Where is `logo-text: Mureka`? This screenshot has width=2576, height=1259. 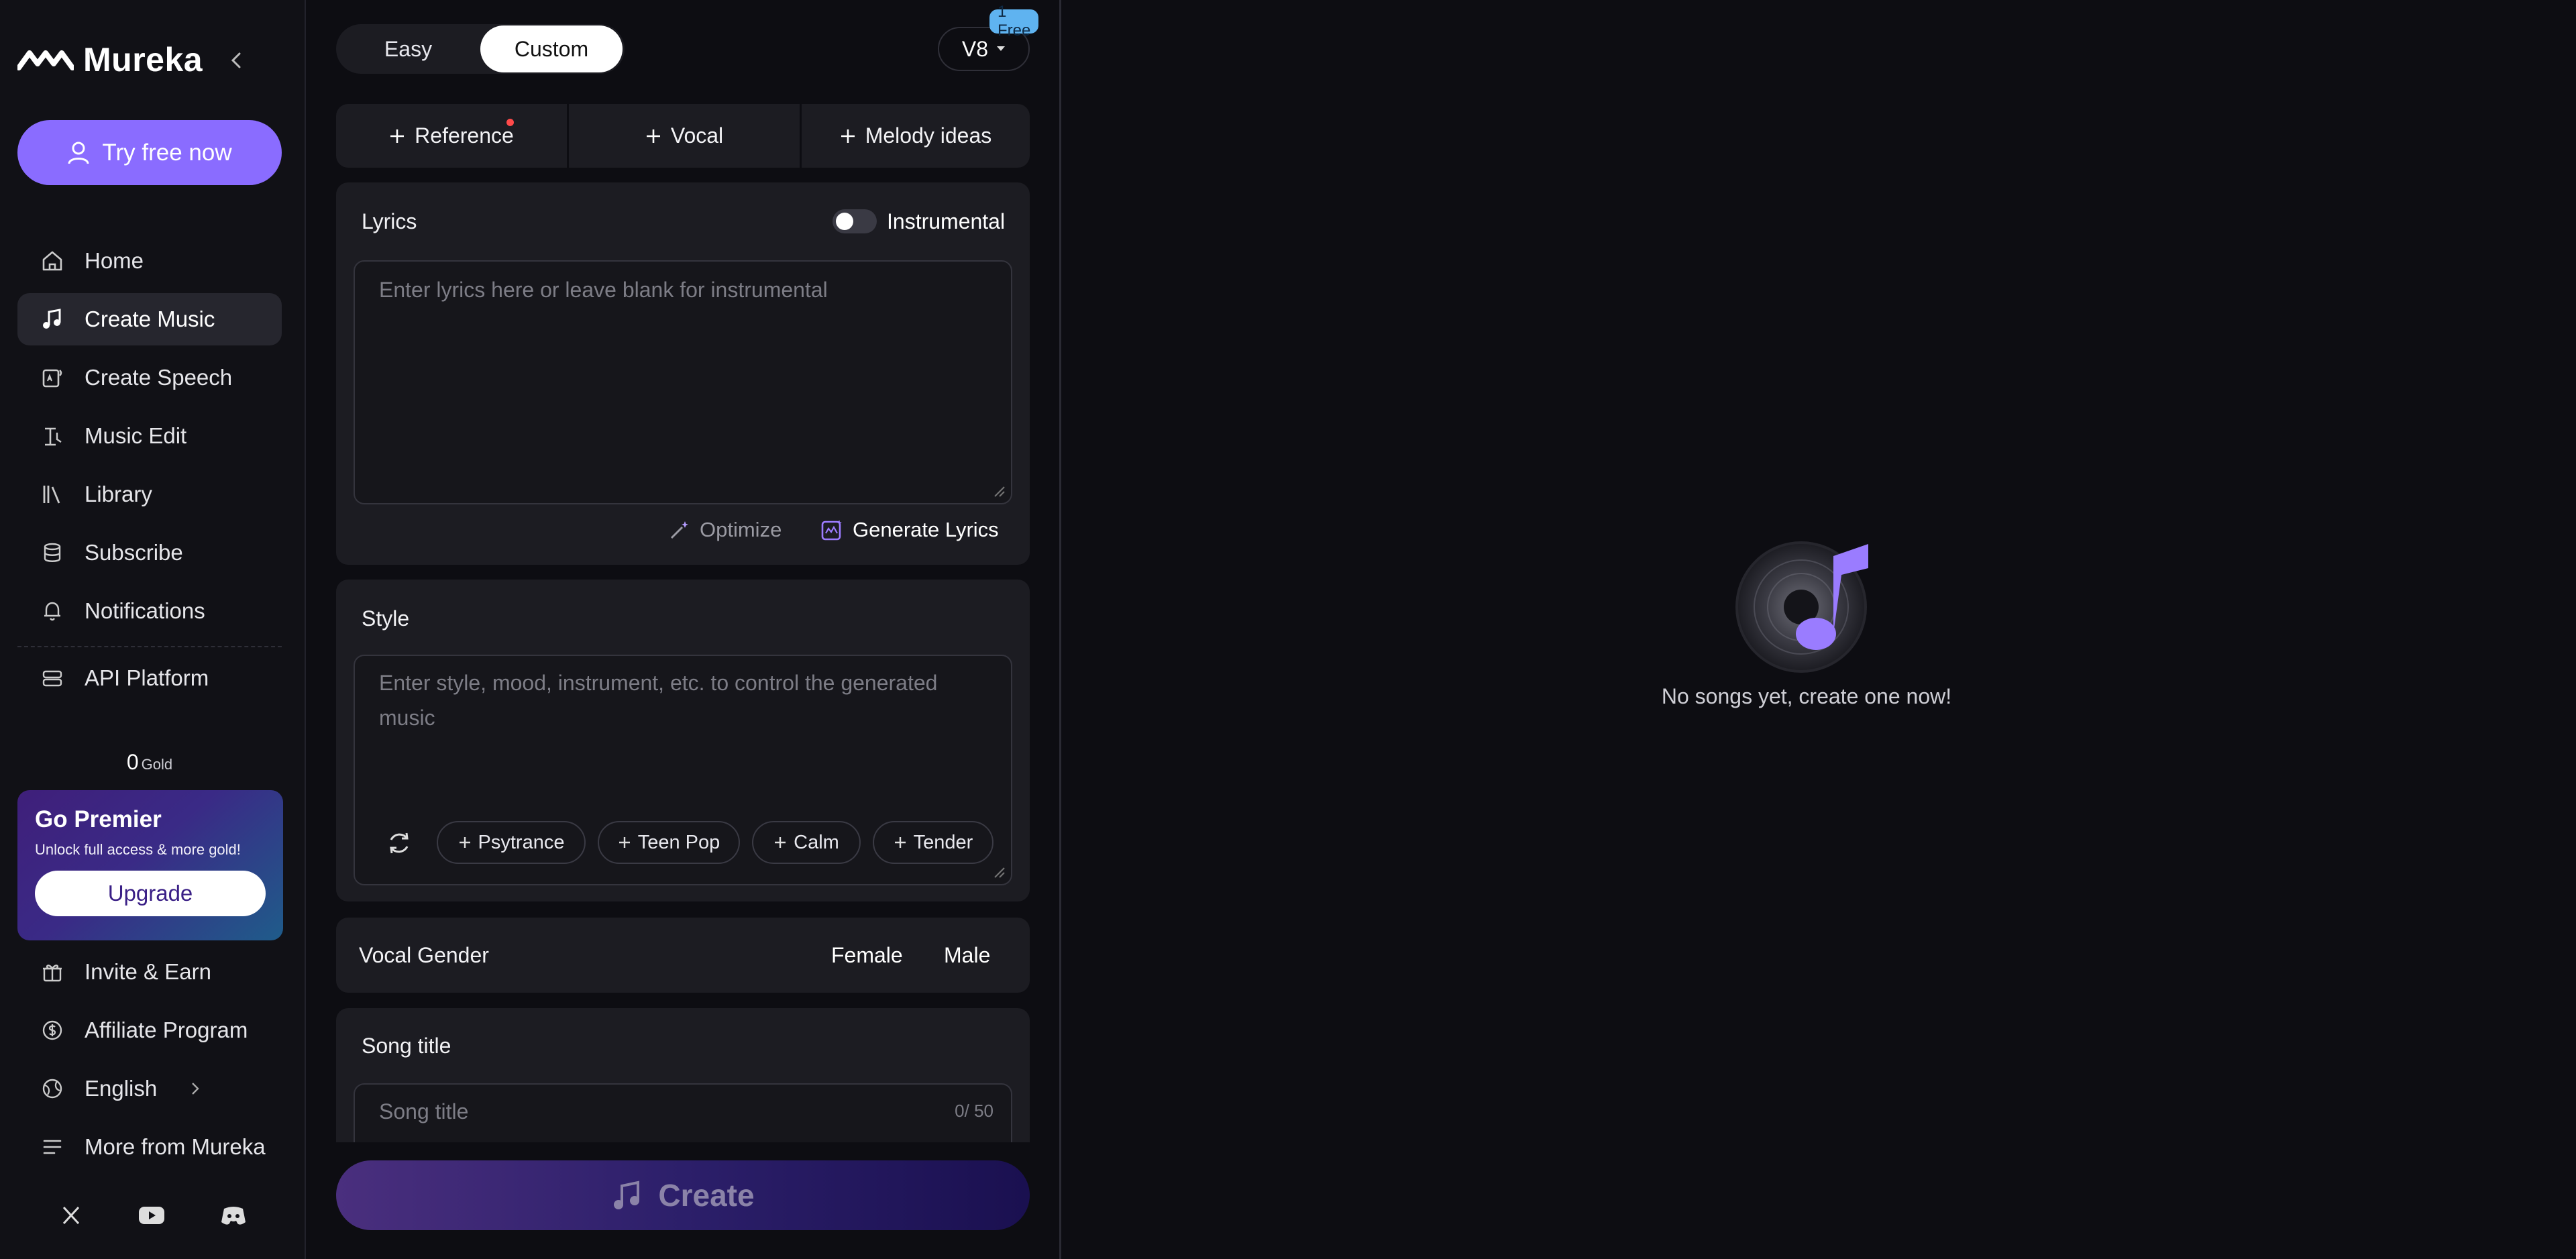
logo-text: Mureka is located at coordinates (143, 59).